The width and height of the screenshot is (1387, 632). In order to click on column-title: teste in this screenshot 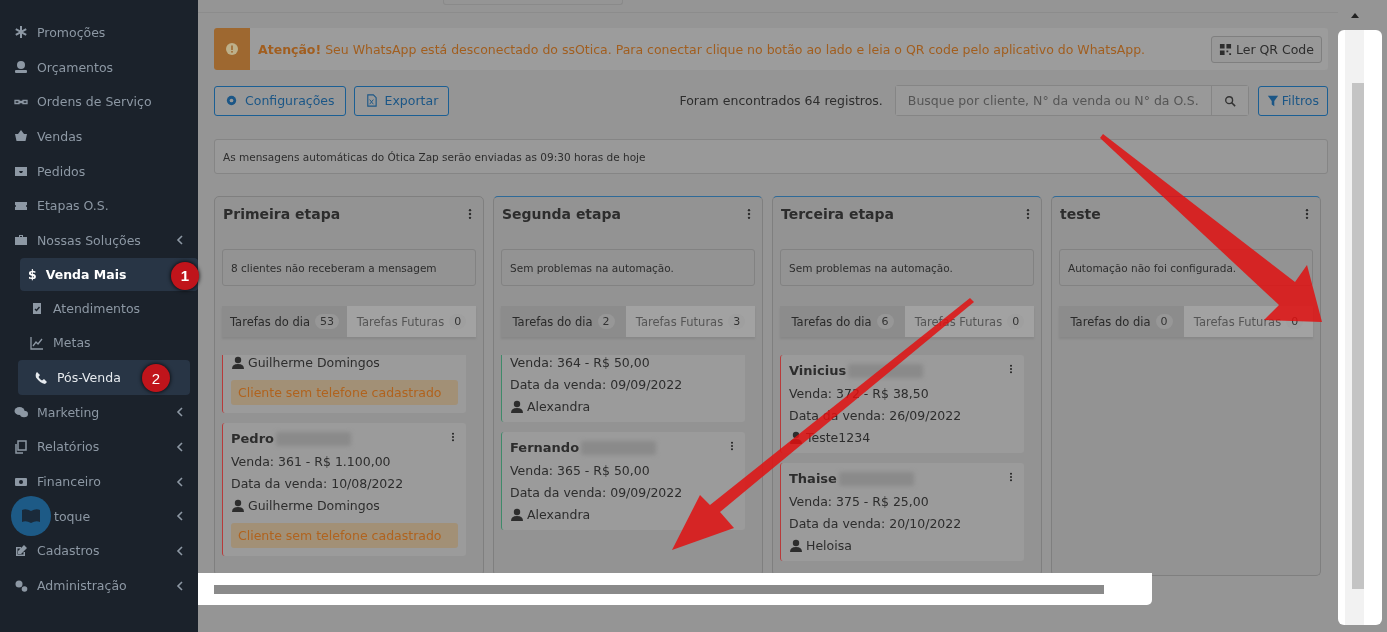, I will do `click(1080, 214)`.